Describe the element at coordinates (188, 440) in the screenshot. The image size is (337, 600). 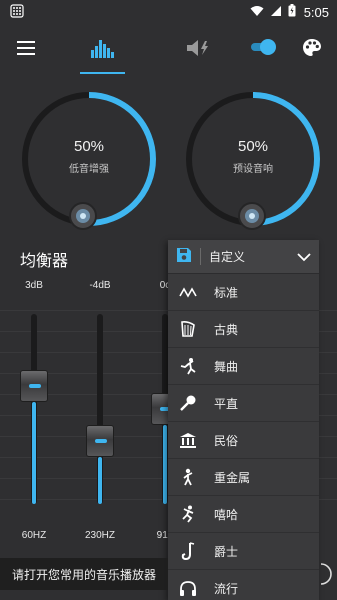
I see `temple-icon` at that location.